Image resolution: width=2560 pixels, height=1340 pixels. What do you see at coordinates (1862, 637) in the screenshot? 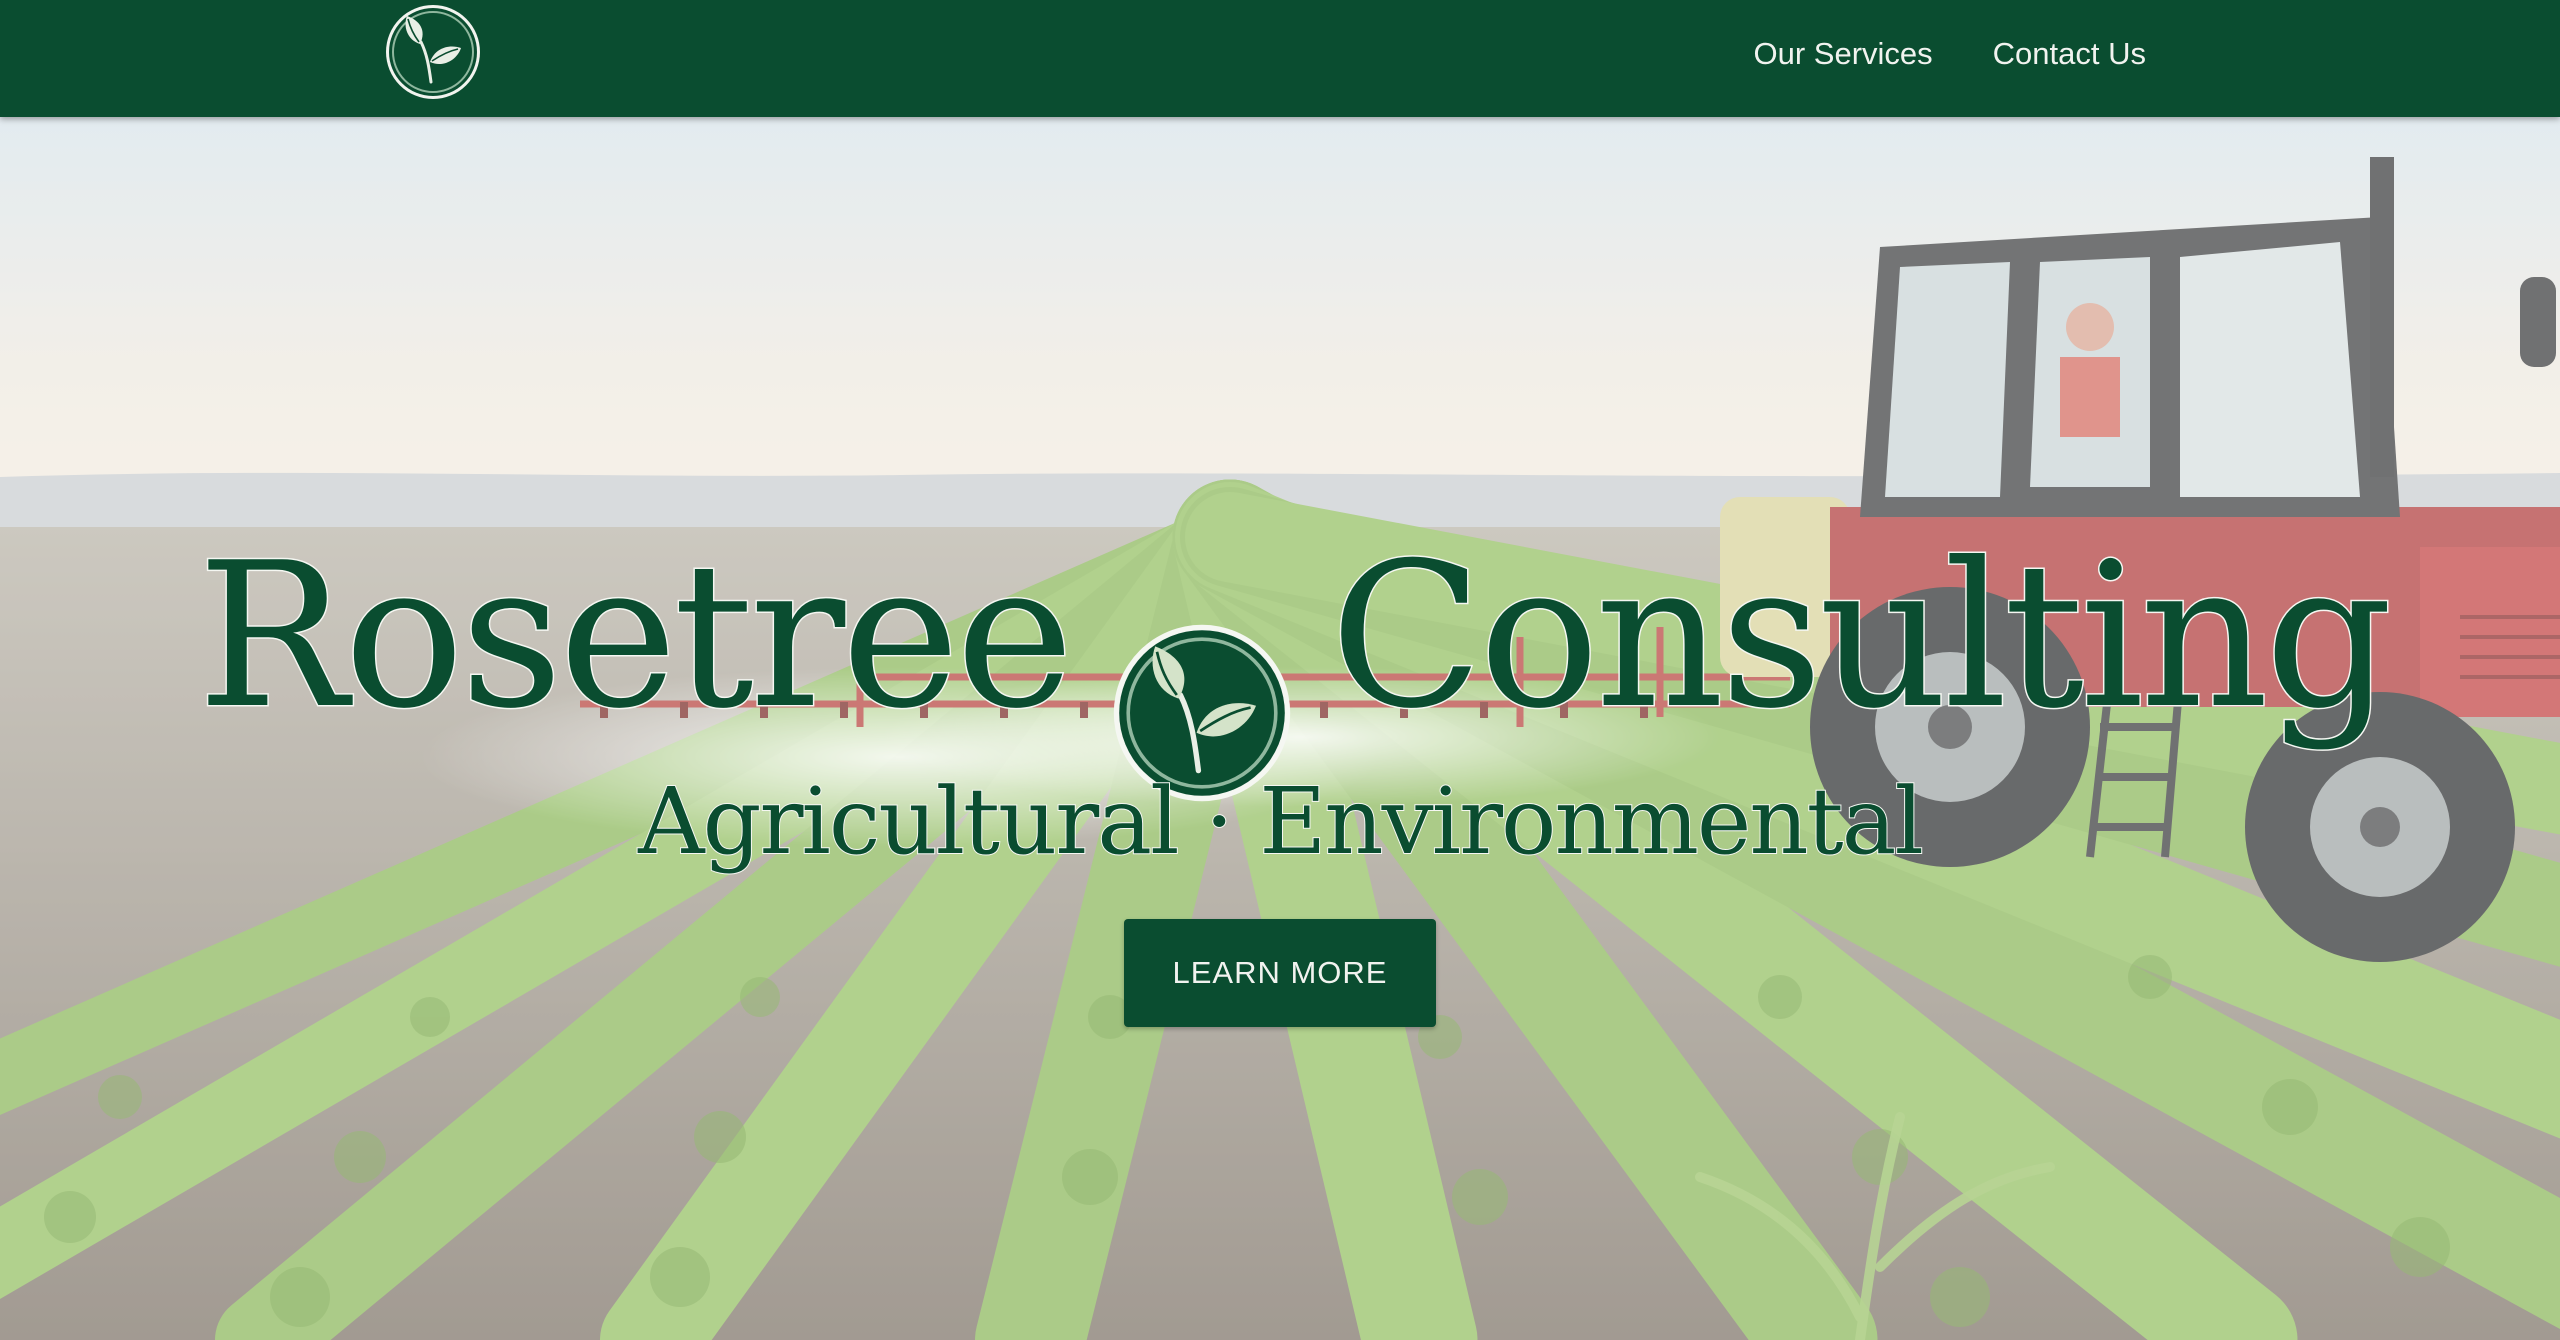
I see `brand-name-right: Consulting` at bounding box center [1862, 637].